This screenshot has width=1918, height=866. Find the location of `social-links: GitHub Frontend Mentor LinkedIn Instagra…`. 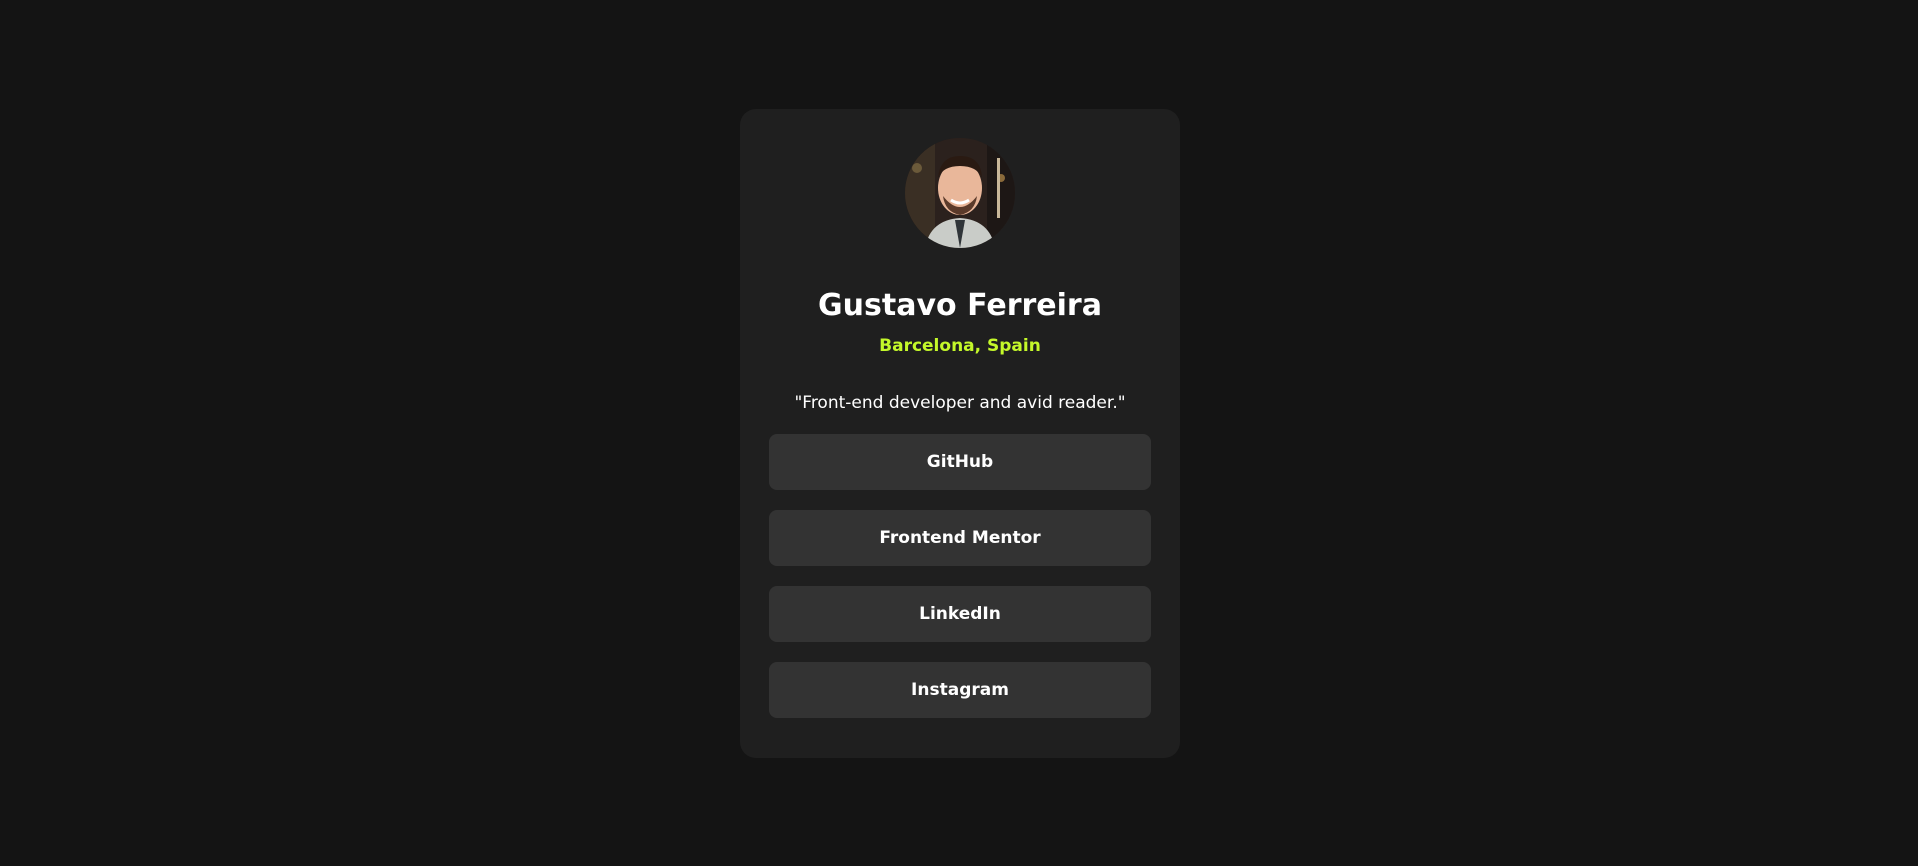

social-links: GitHub Frontend Mentor LinkedIn Instagra… is located at coordinates (960, 576).